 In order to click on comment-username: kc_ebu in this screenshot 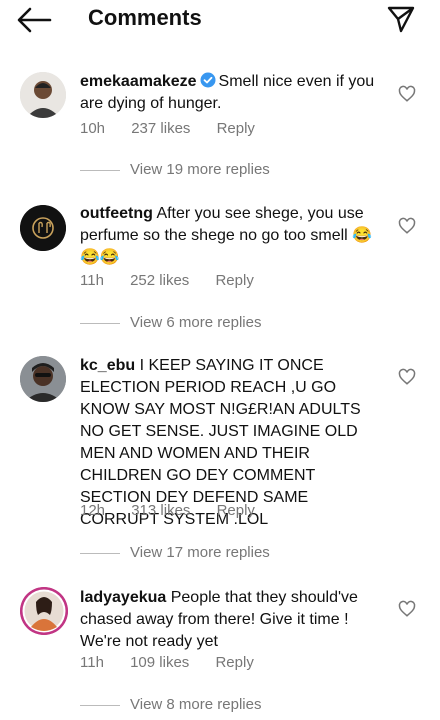, I will do `click(107, 365)`.